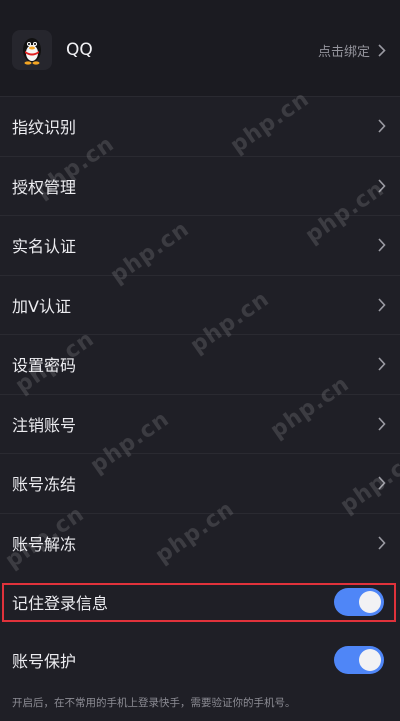  I want to click on menu-item-label: 注销账号, so click(44, 425).